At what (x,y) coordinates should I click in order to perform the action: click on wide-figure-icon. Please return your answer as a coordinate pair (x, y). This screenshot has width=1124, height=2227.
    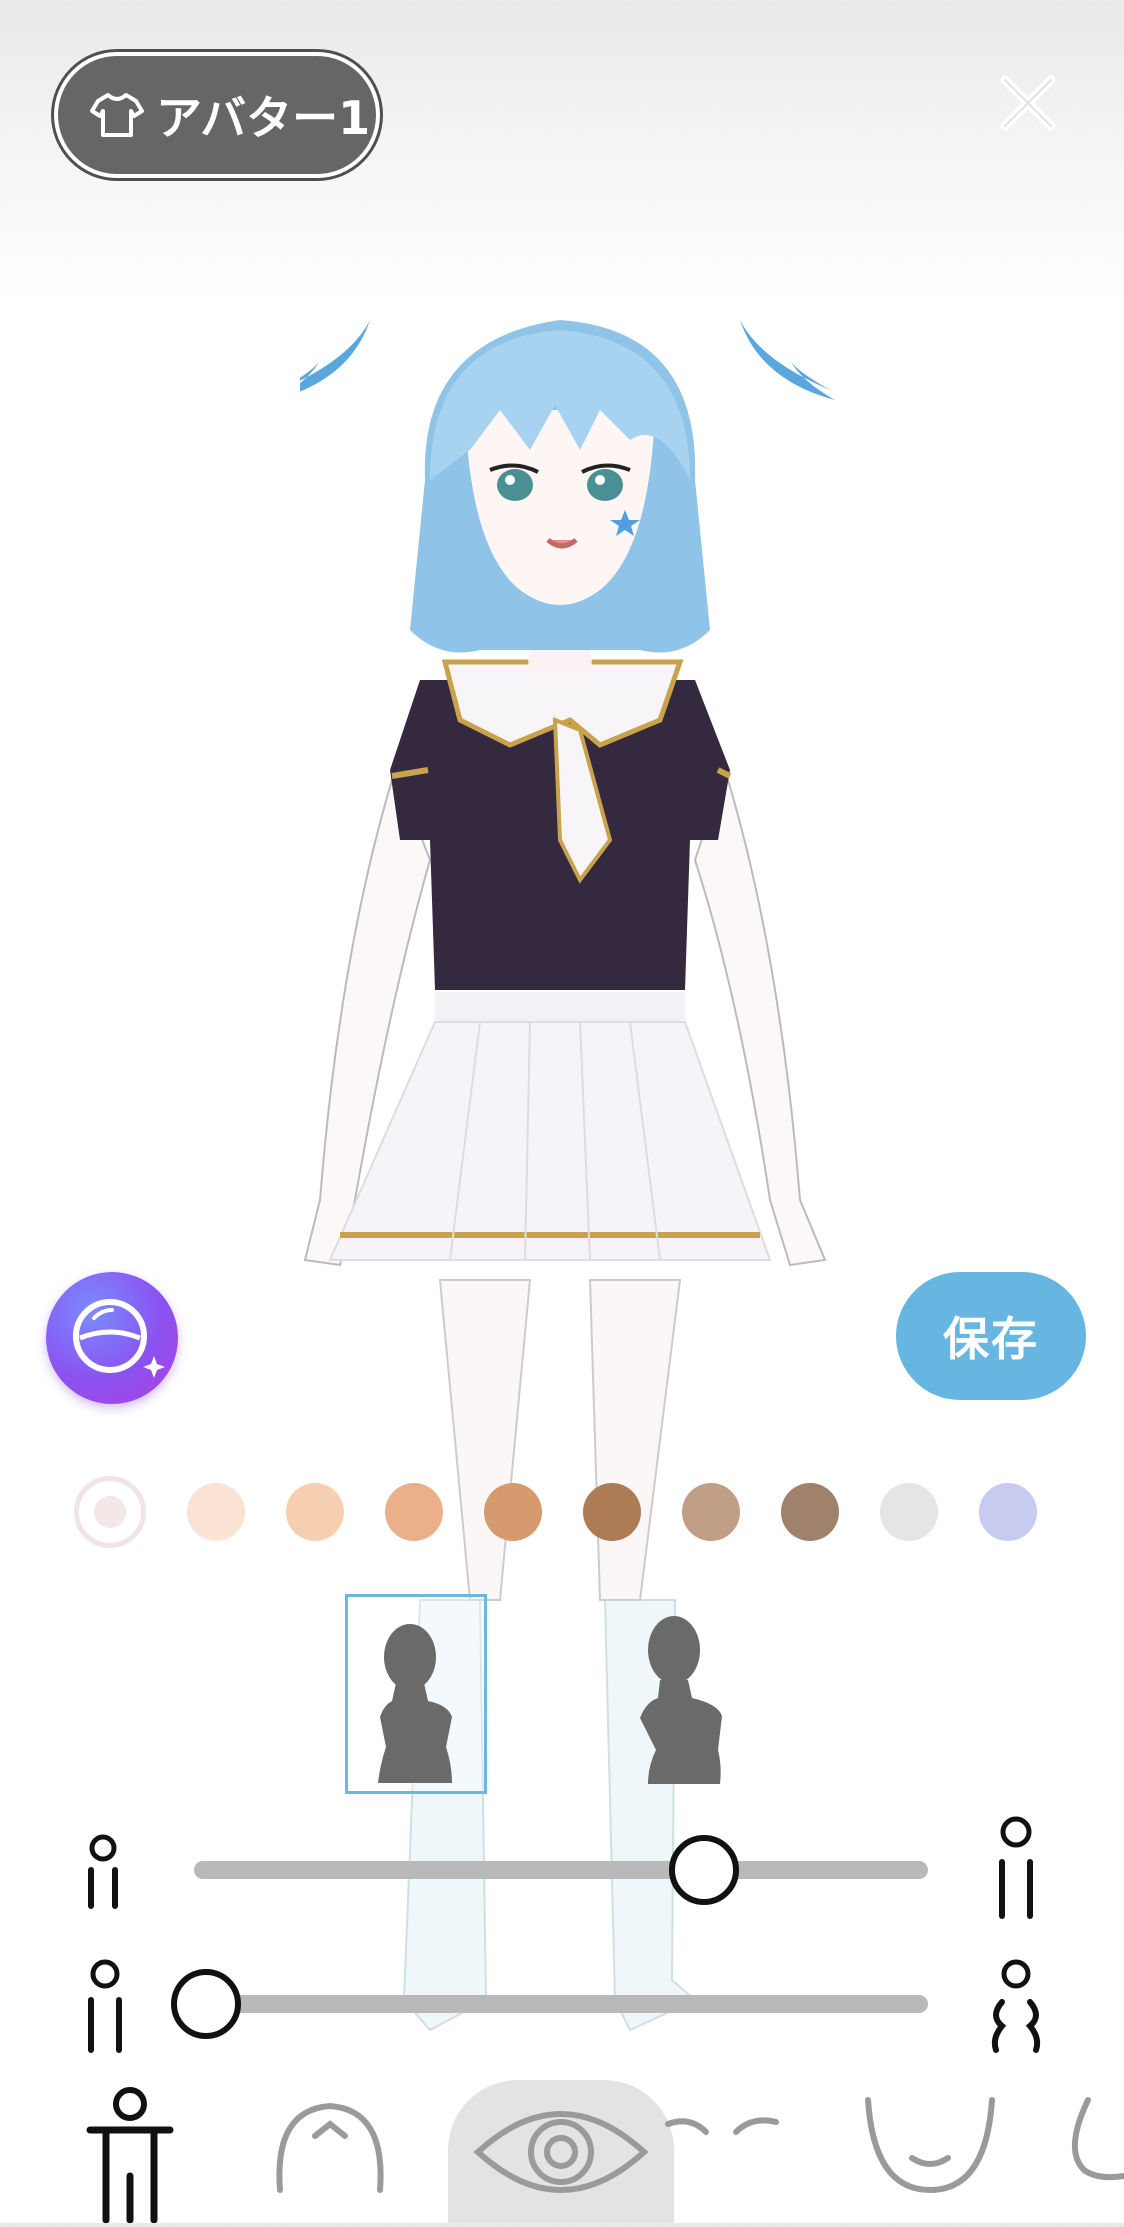
    Looking at the image, I should click on (1016, 2006).